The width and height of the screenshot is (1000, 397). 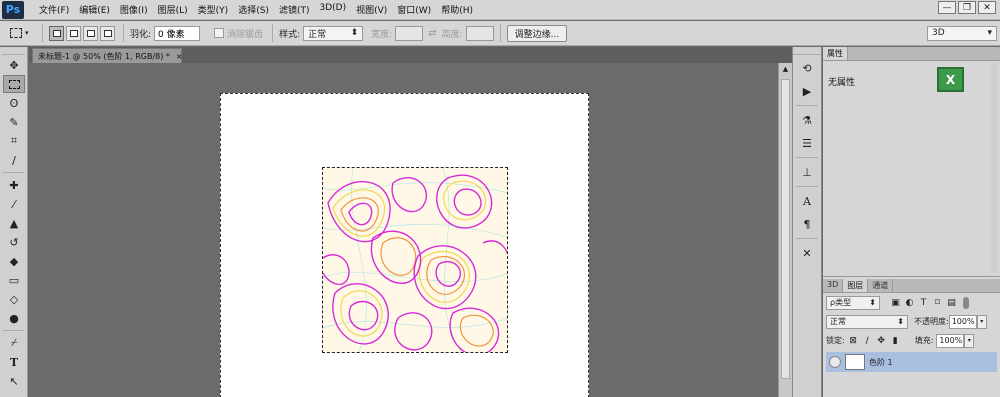 What do you see at coordinates (14, 299) in the screenshot?
I see `blur-icon: ◇` at bounding box center [14, 299].